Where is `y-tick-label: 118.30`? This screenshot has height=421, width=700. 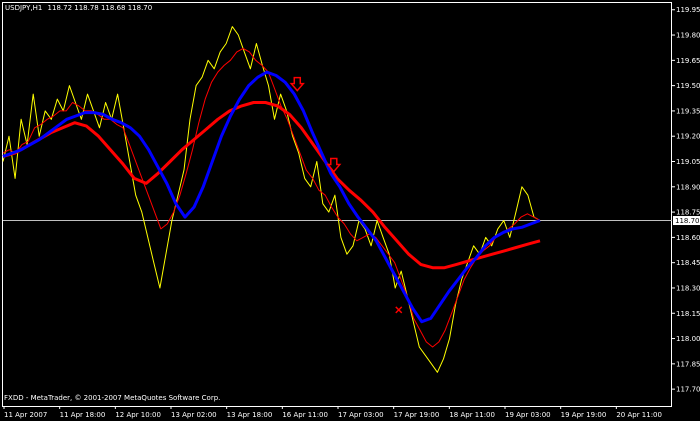 y-tick-label: 118.30 is located at coordinates (688, 288).